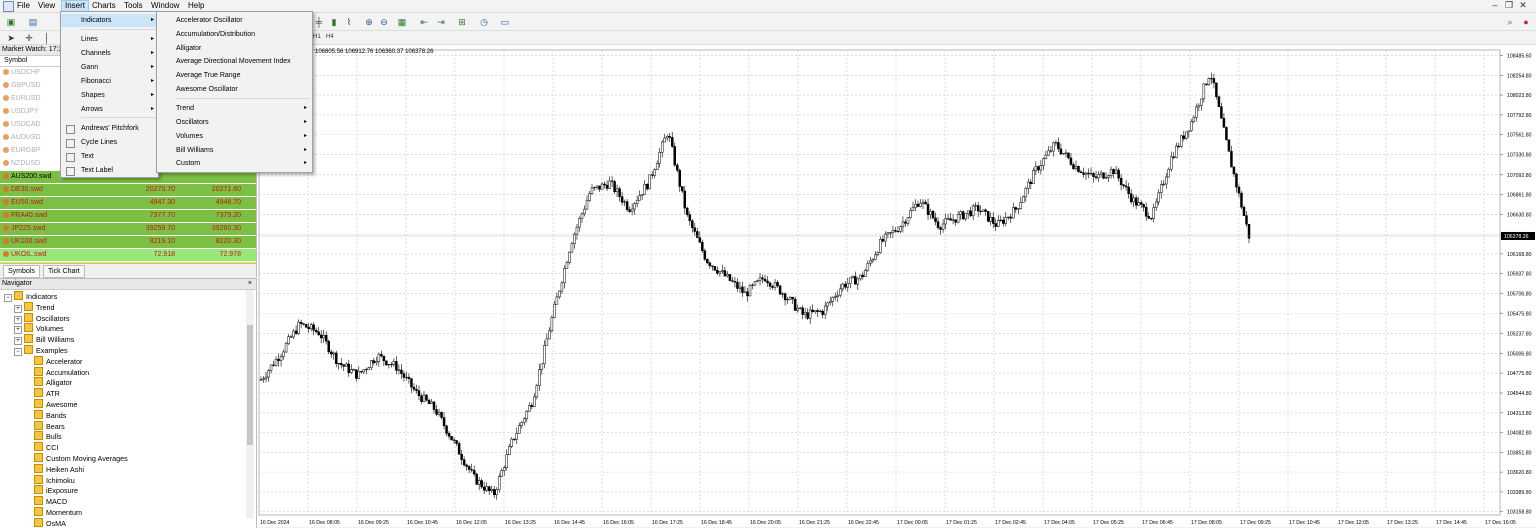 The height and width of the screenshot is (528, 1536). Describe the element at coordinates (234, 150) in the screenshot. I see `indicators-menu-item: Bill Williams ▸` at that location.